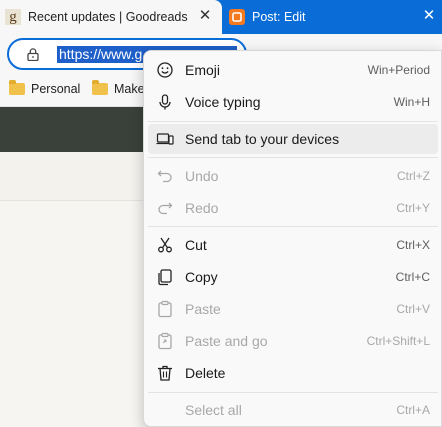 The image size is (442, 427). Describe the element at coordinates (293, 176) in the screenshot. I see `menu-item-undo: Undo Ctrl+Z` at that location.